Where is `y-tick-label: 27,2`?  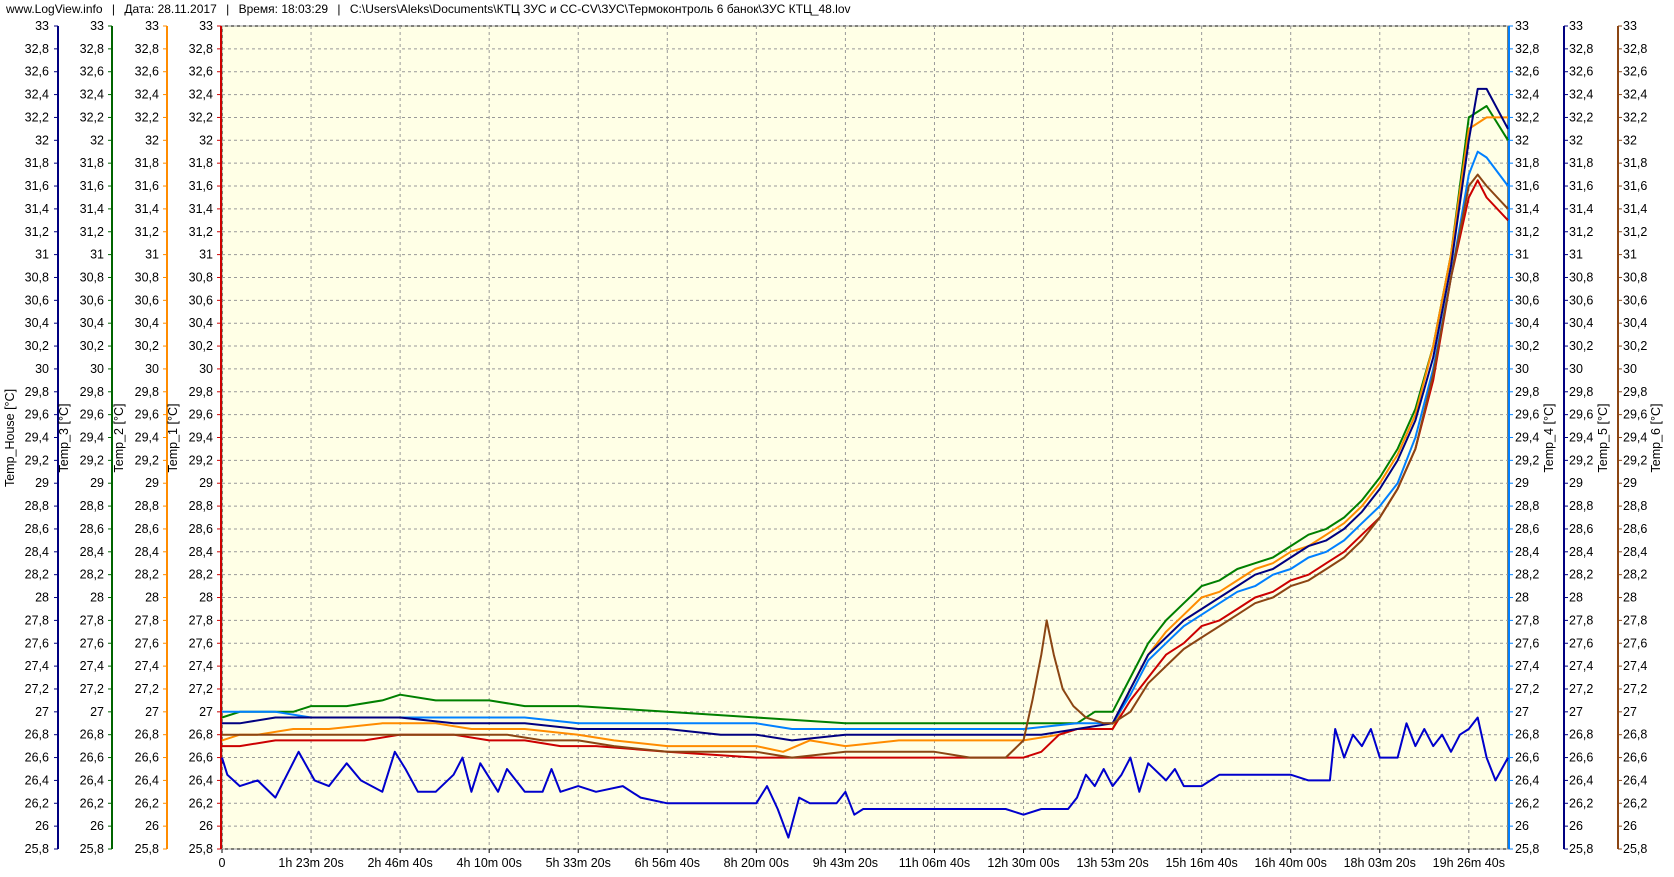
y-tick-label: 27,2 is located at coordinates (1527, 689).